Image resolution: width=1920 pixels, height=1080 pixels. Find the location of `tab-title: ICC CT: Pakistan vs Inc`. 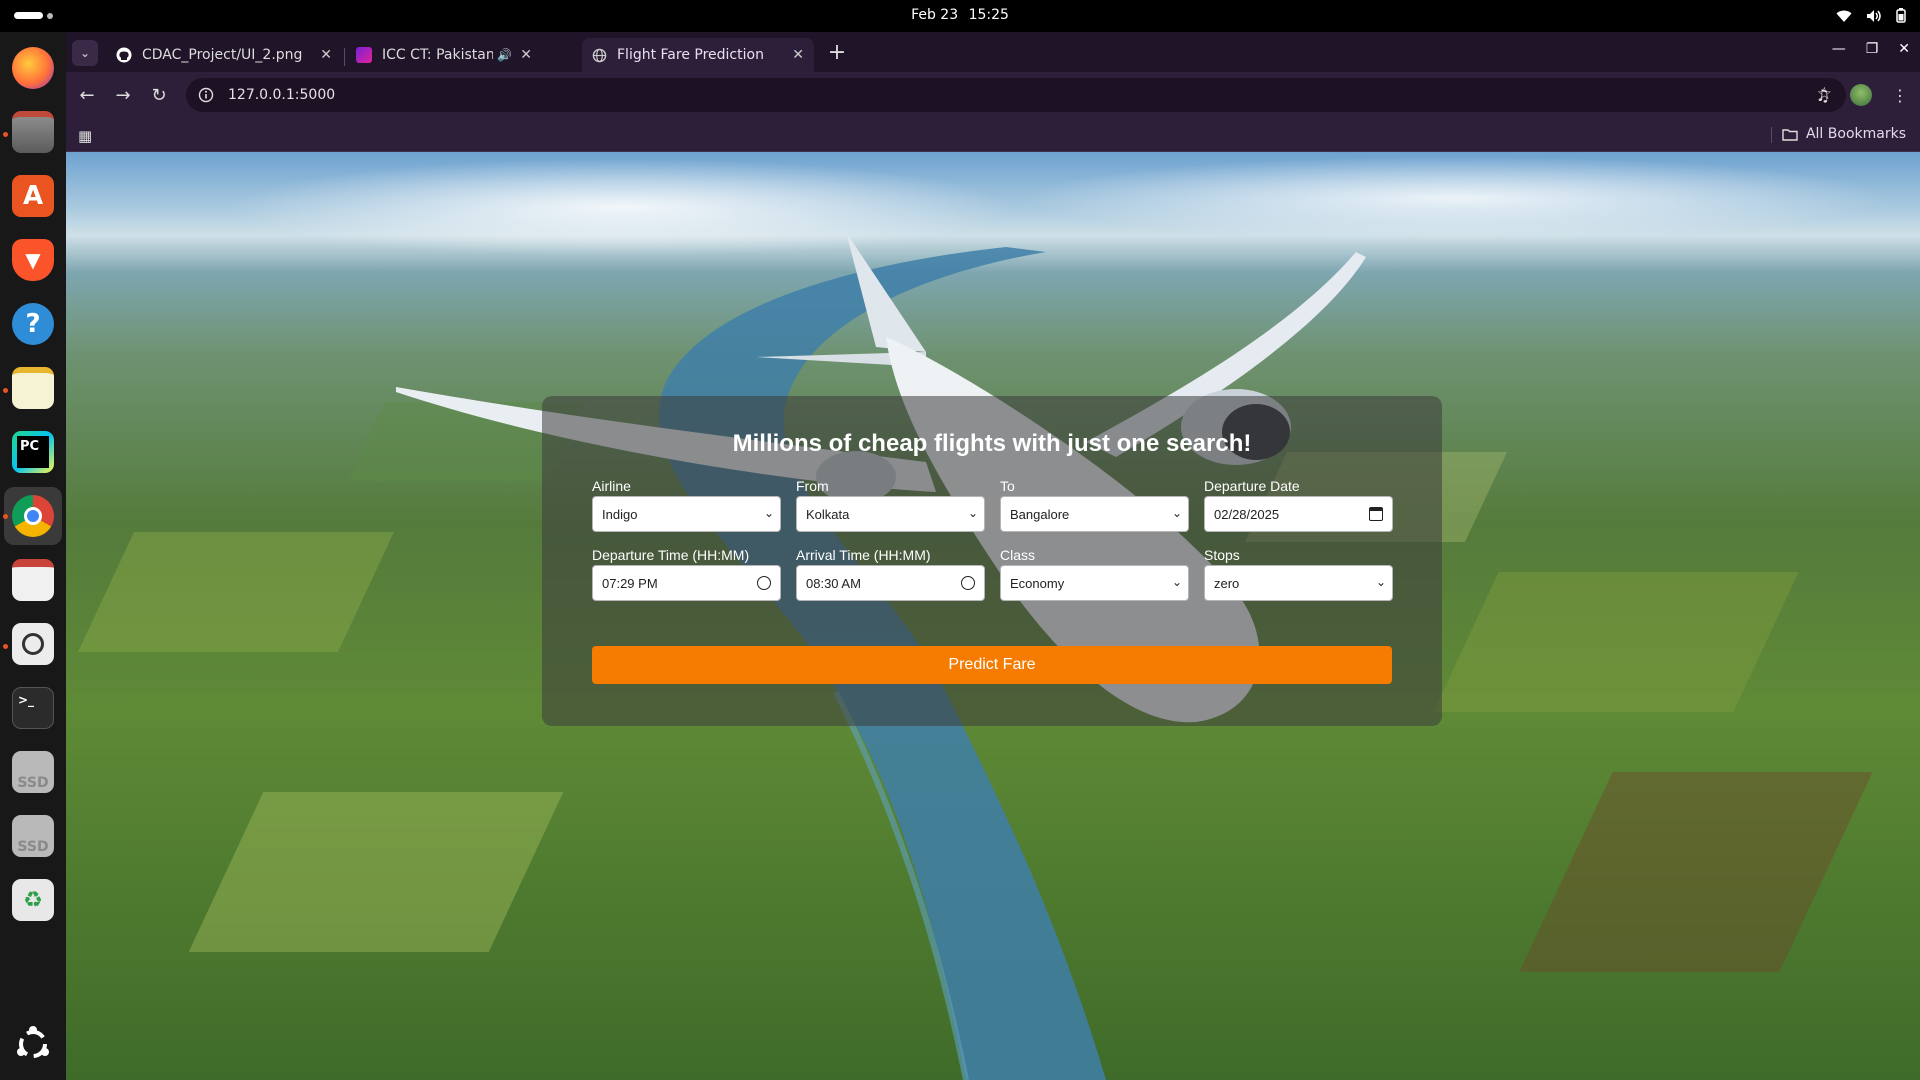

tab-title: ICC CT: Pakistan vs Inc is located at coordinates (438, 55).